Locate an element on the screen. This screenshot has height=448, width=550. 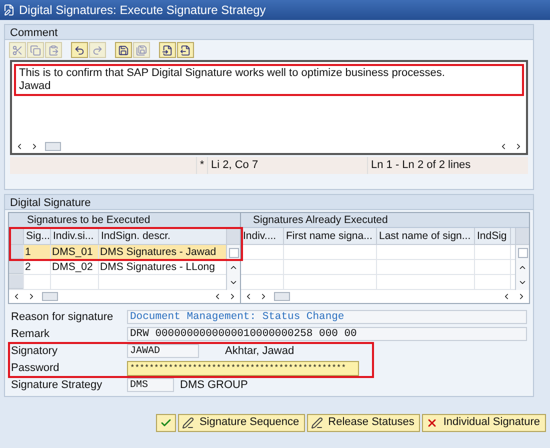
undo-icon is located at coordinates (79, 50).